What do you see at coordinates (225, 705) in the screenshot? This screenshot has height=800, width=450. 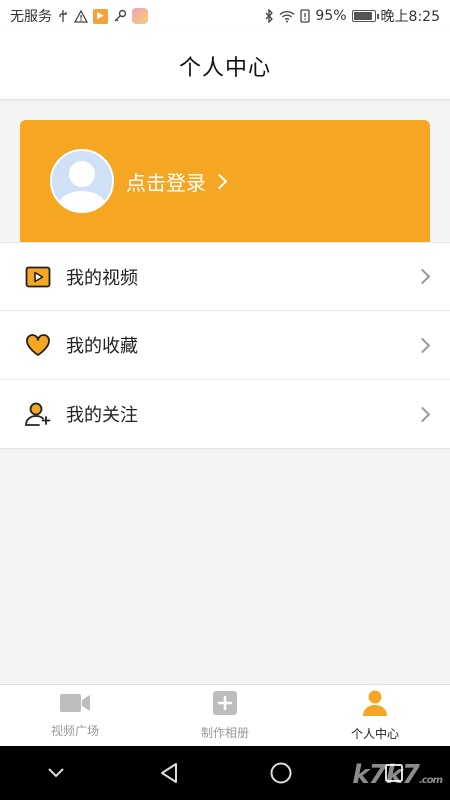 I see `plus-square-icon` at bounding box center [225, 705].